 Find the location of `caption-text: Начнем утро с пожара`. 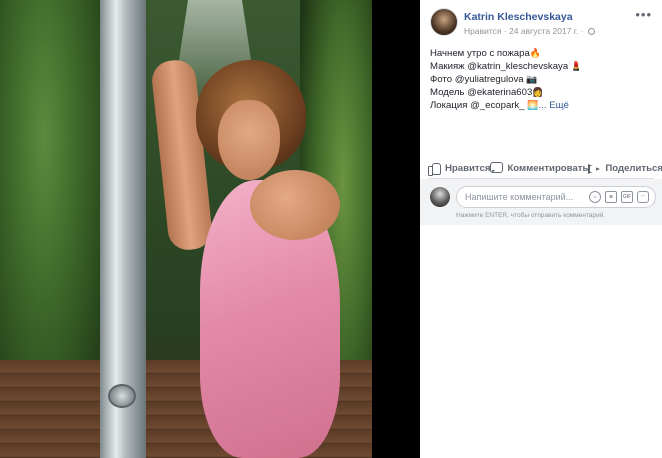

caption-text: Начнем утро с пожара is located at coordinates (480, 53).